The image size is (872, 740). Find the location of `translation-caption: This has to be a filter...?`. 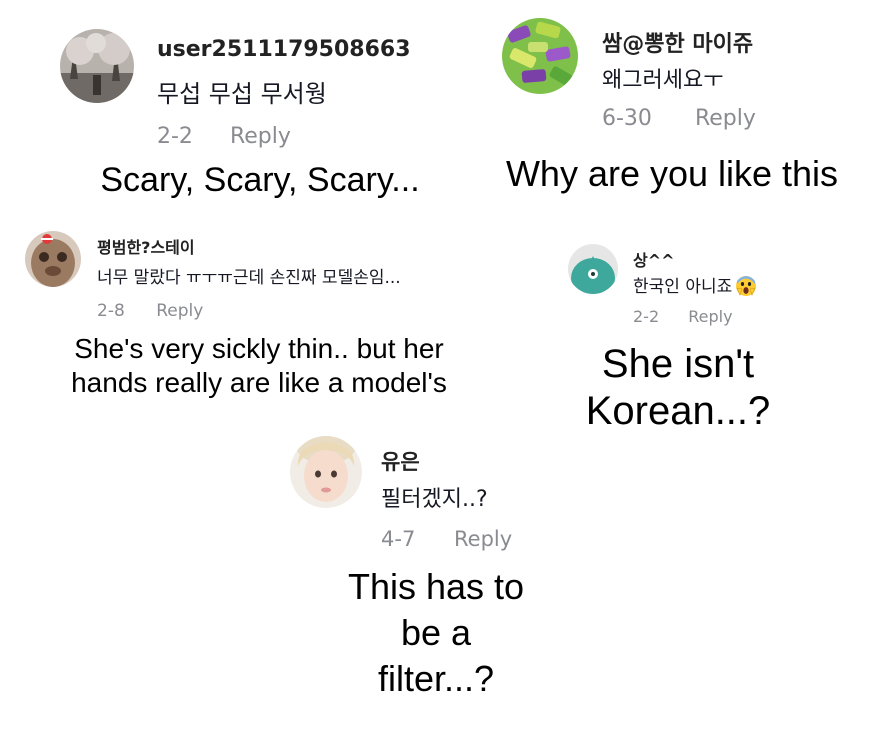

translation-caption: This has to be a filter...? is located at coordinates (436, 633).